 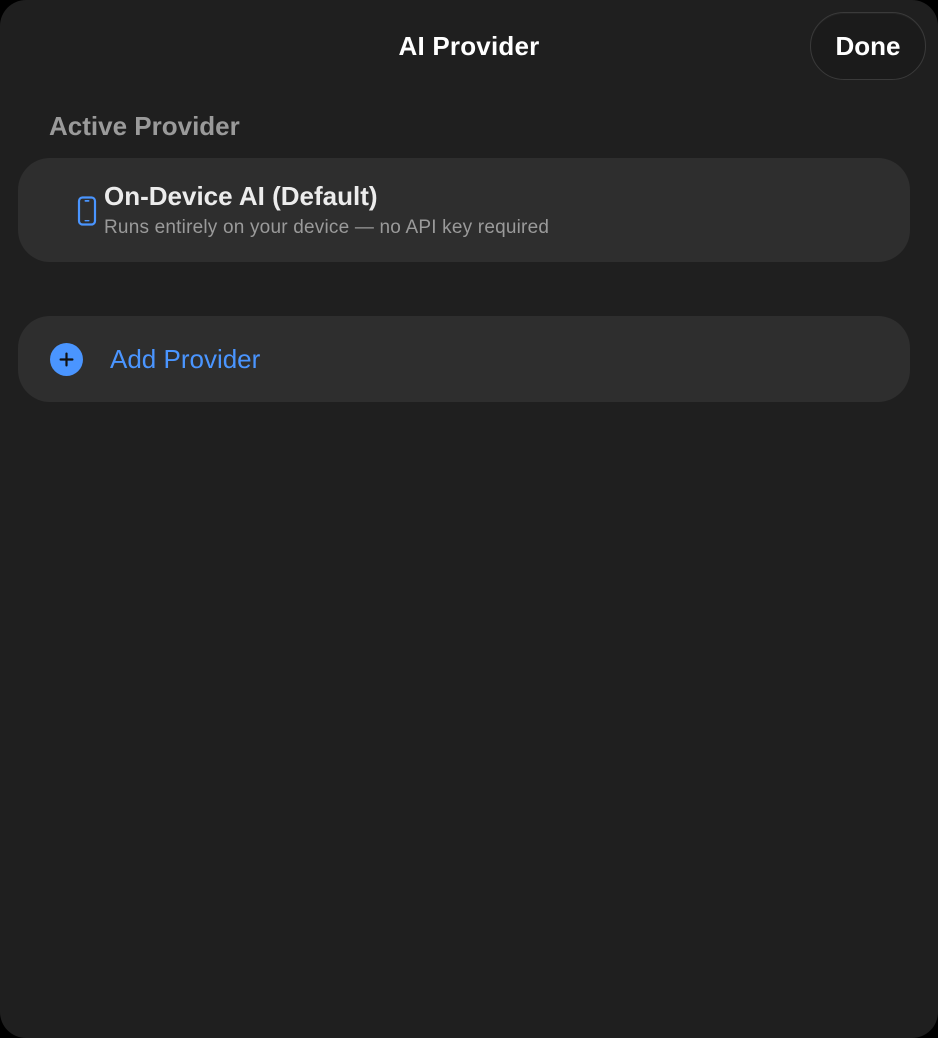 I want to click on section-header-active-provider: Active Provider, so click(x=144, y=126).